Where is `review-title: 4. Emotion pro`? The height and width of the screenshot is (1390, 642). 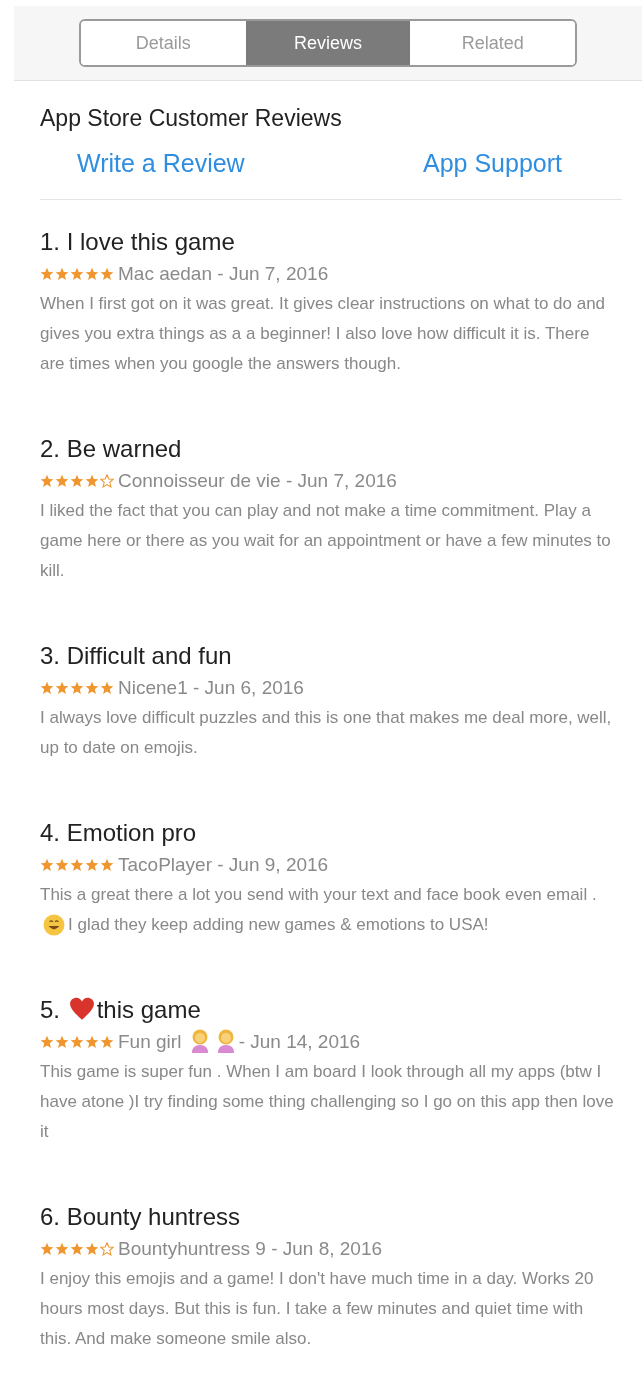
review-title: 4. Emotion pro is located at coordinates (118, 832).